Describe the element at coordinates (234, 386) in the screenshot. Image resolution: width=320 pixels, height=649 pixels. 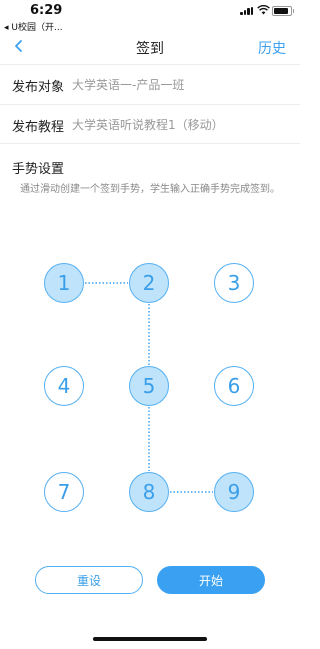
I see `gesture-node-6: 6` at that location.